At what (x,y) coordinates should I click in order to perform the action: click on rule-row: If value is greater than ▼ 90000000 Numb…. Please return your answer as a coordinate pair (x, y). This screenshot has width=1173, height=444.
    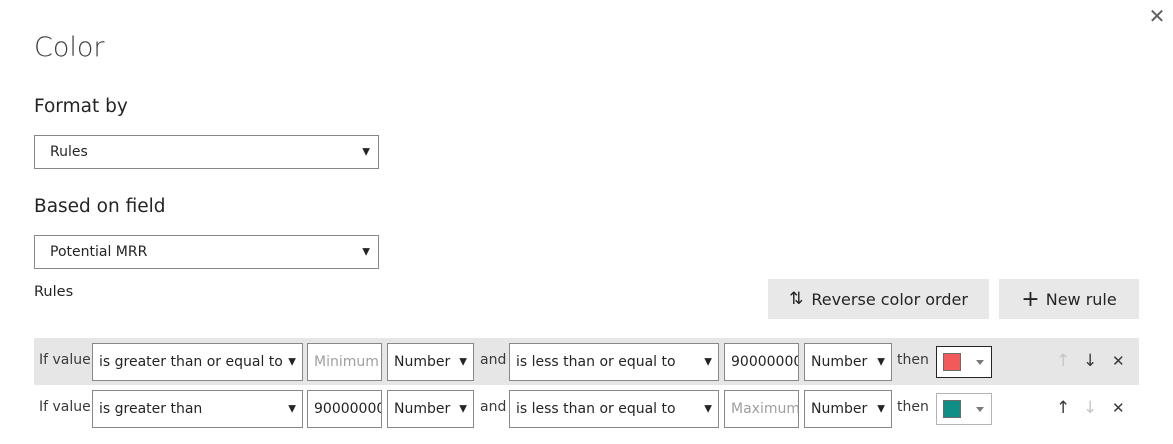
    Looking at the image, I should click on (586, 408).